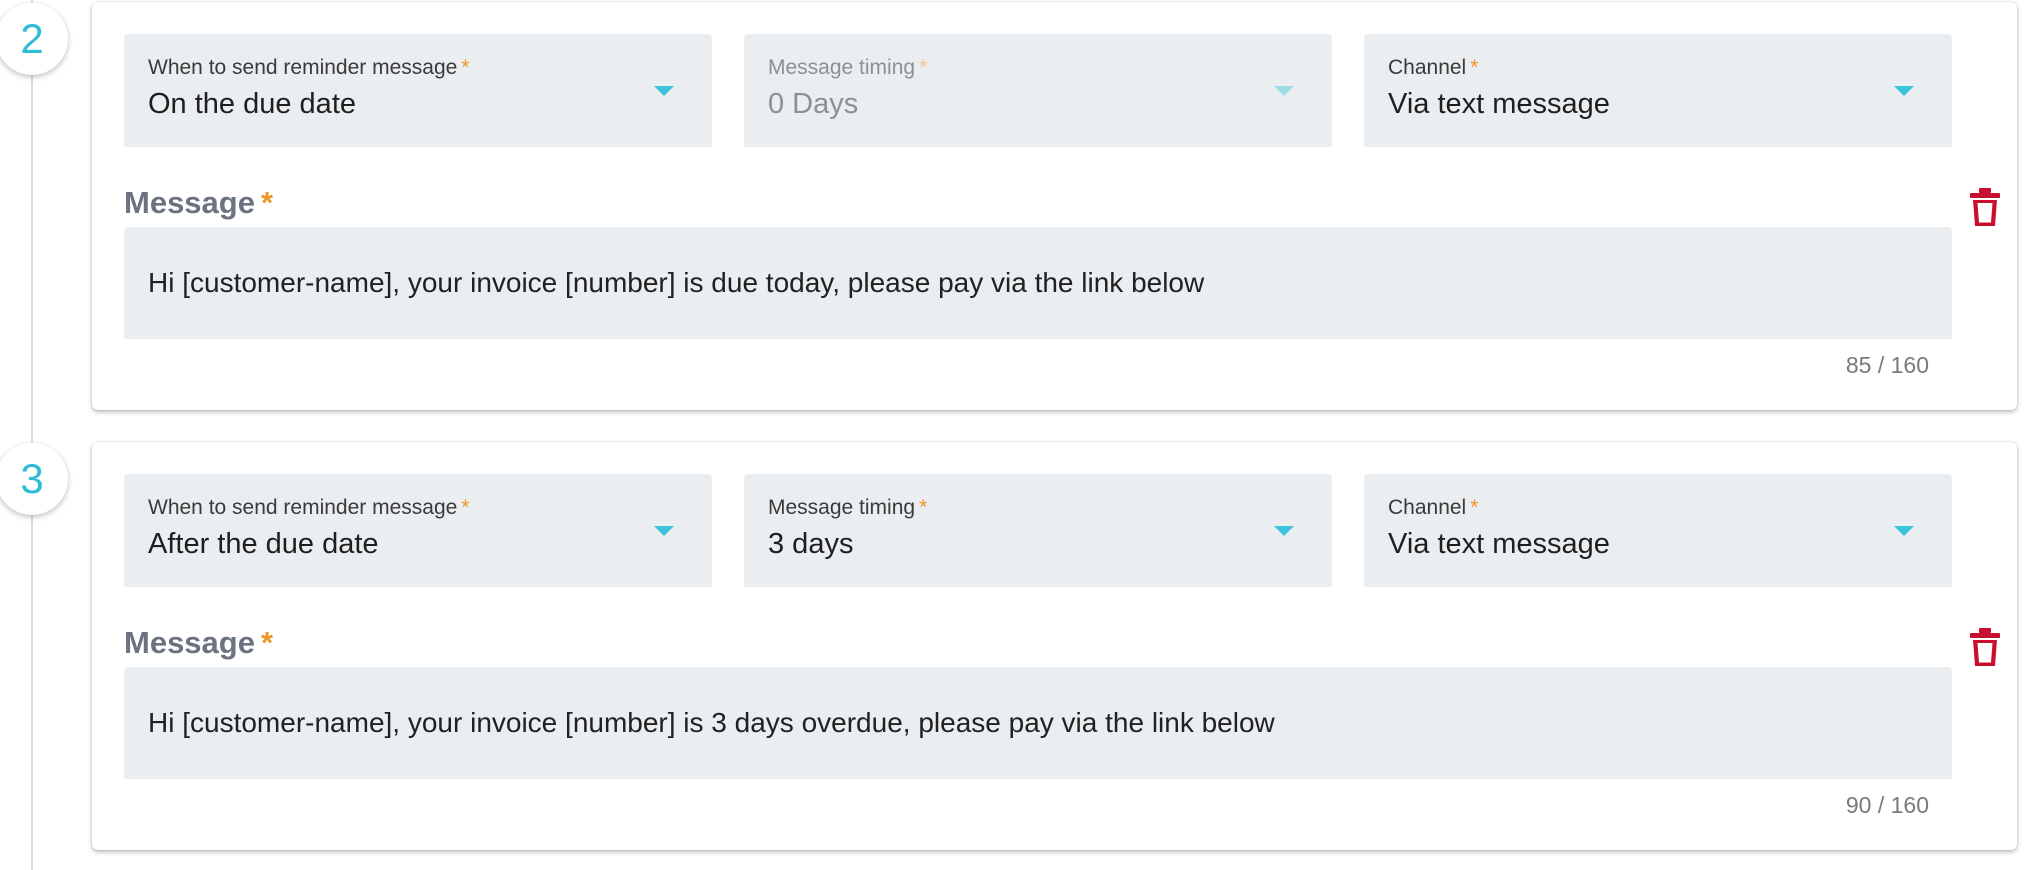 Image resolution: width=2030 pixels, height=870 pixels. Describe the element at coordinates (813, 104) in the screenshot. I see `message-timing-value: 0 Days` at that location.